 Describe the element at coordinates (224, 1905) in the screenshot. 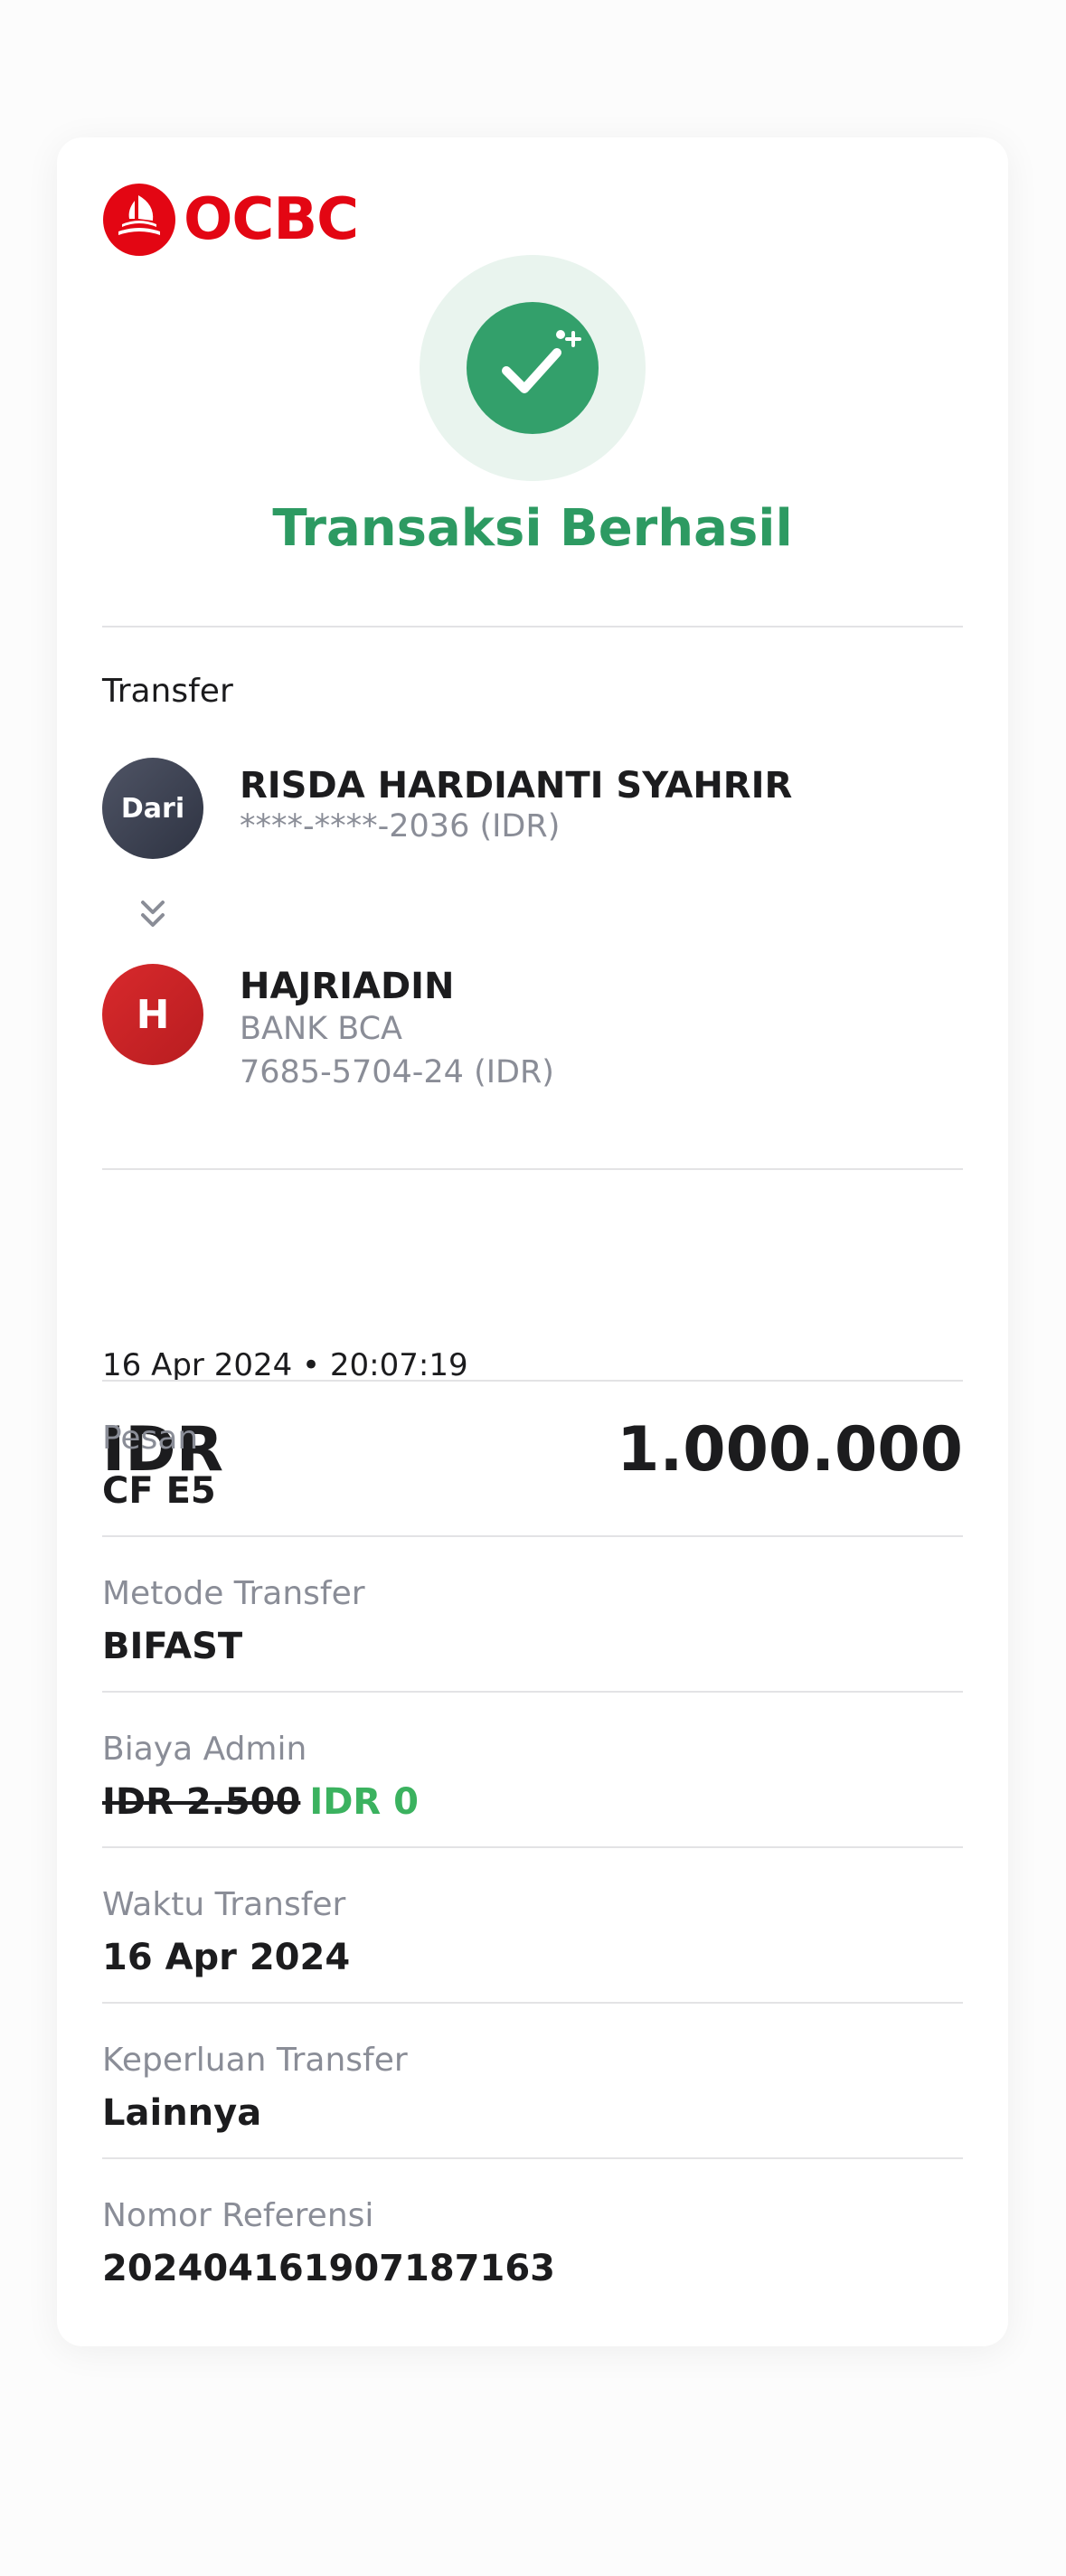

I see `transfer-time-label: Waktu Transfer` at that location.